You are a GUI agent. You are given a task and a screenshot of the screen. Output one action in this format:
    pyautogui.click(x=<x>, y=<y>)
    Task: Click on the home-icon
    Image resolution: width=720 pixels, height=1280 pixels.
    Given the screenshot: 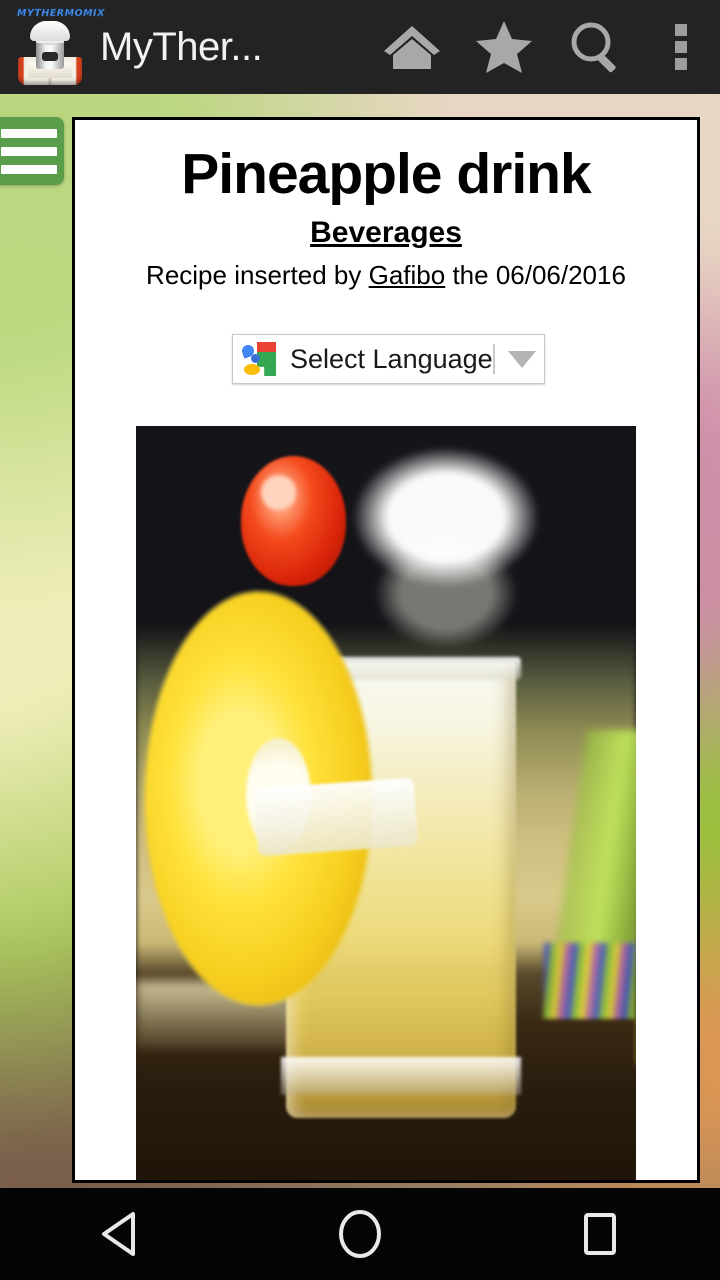 What is the action you would take?
    pyautogui.click(x=412, y=47)
    